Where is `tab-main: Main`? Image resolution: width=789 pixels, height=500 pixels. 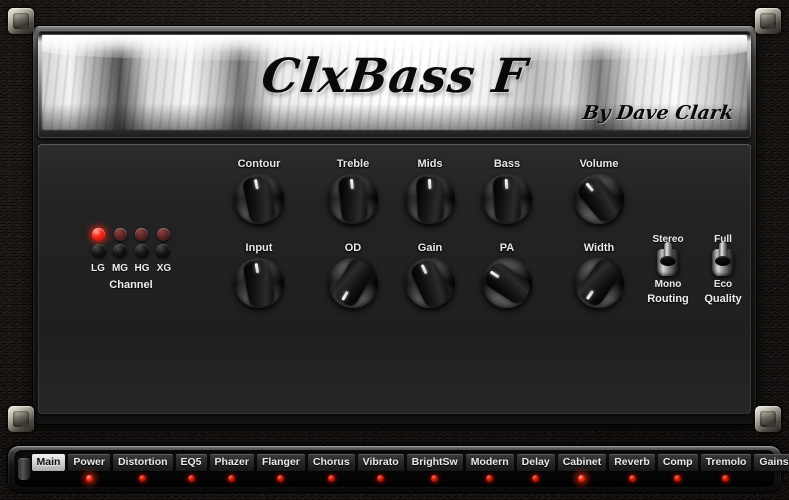
tab-main: Main is located at coordinates (48, 462).